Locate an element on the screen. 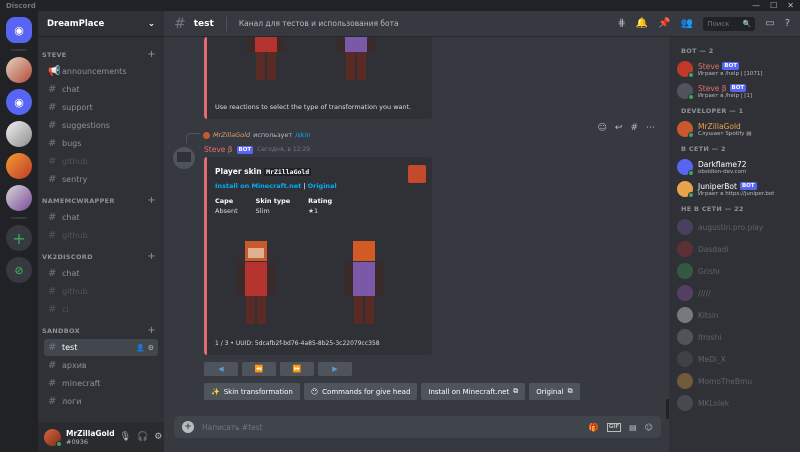 Image resolution: width=800 pixels, height=452 pixels. member-item: Darkflame72 obsidion-dev.com is located at coordinates (734, 167).